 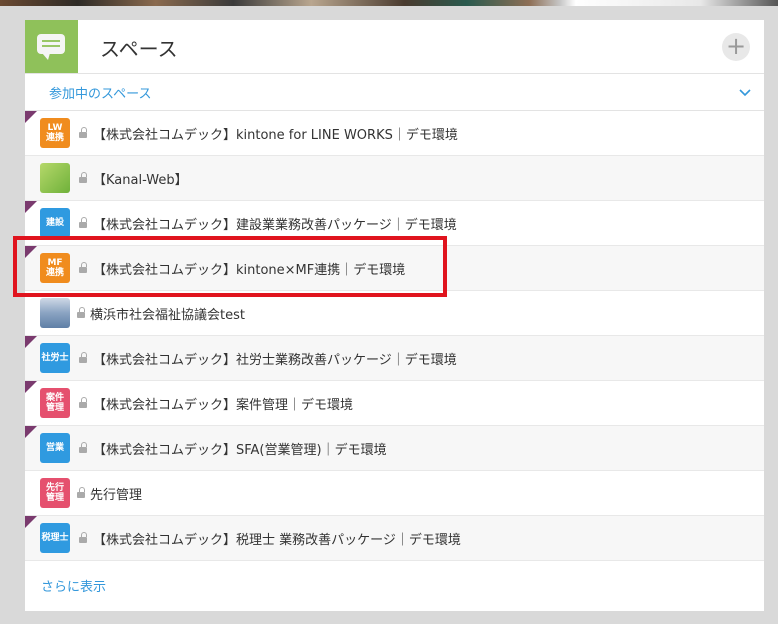 I want to click on space-list-item: 税理士 【株式会社コムデック】税理士 業務改善パッケージ｜デモ環境, so click(x=394, y=538).